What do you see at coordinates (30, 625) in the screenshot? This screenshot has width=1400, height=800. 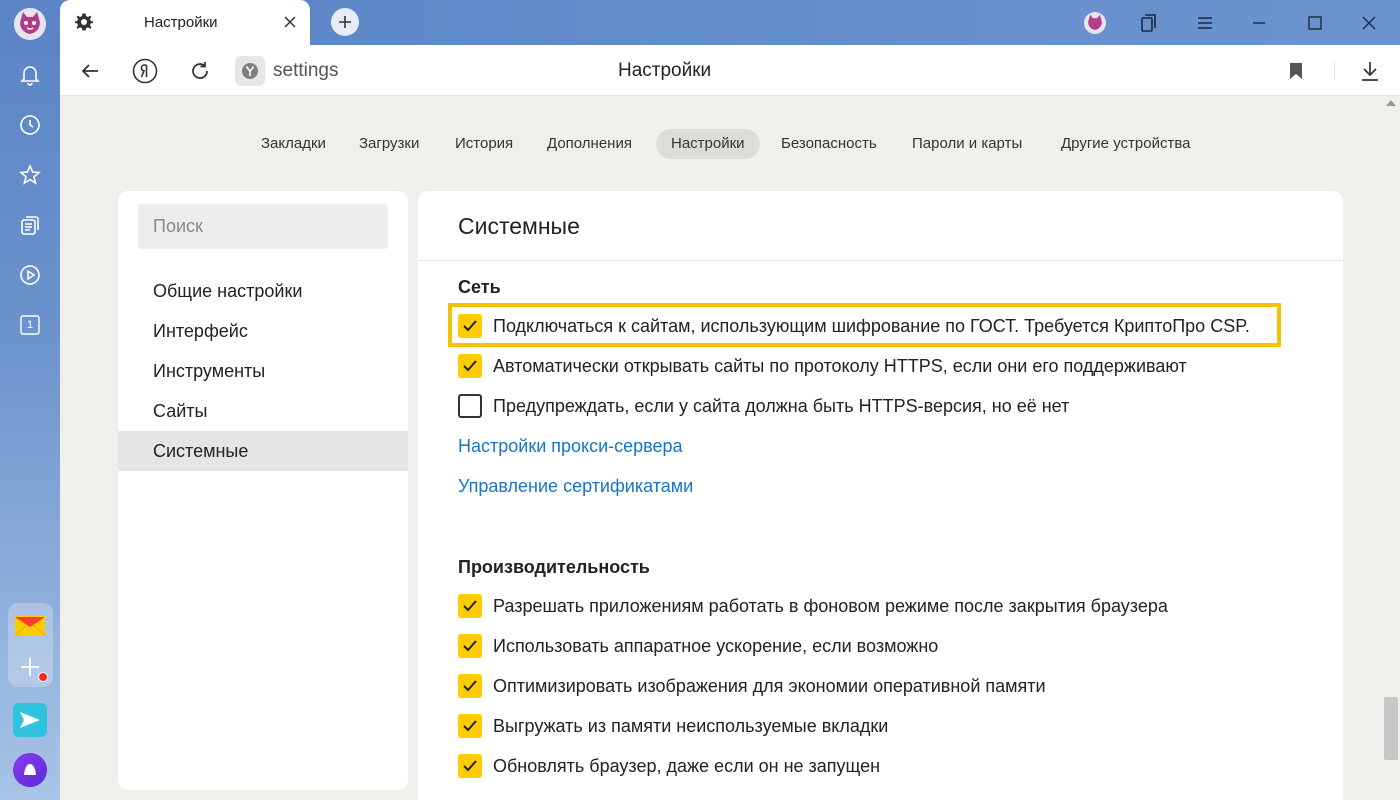 I see `mail-icon` at bounding box center [30, 625].